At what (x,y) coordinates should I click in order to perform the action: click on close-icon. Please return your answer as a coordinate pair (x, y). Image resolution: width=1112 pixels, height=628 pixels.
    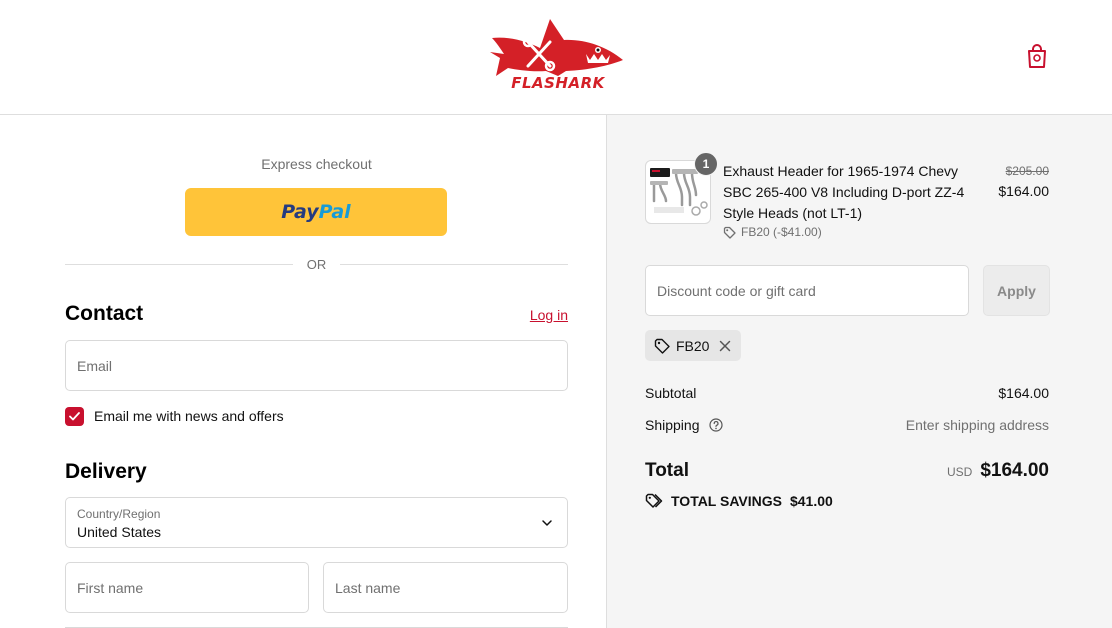
    Looking at the image, I should click on (725, 345).